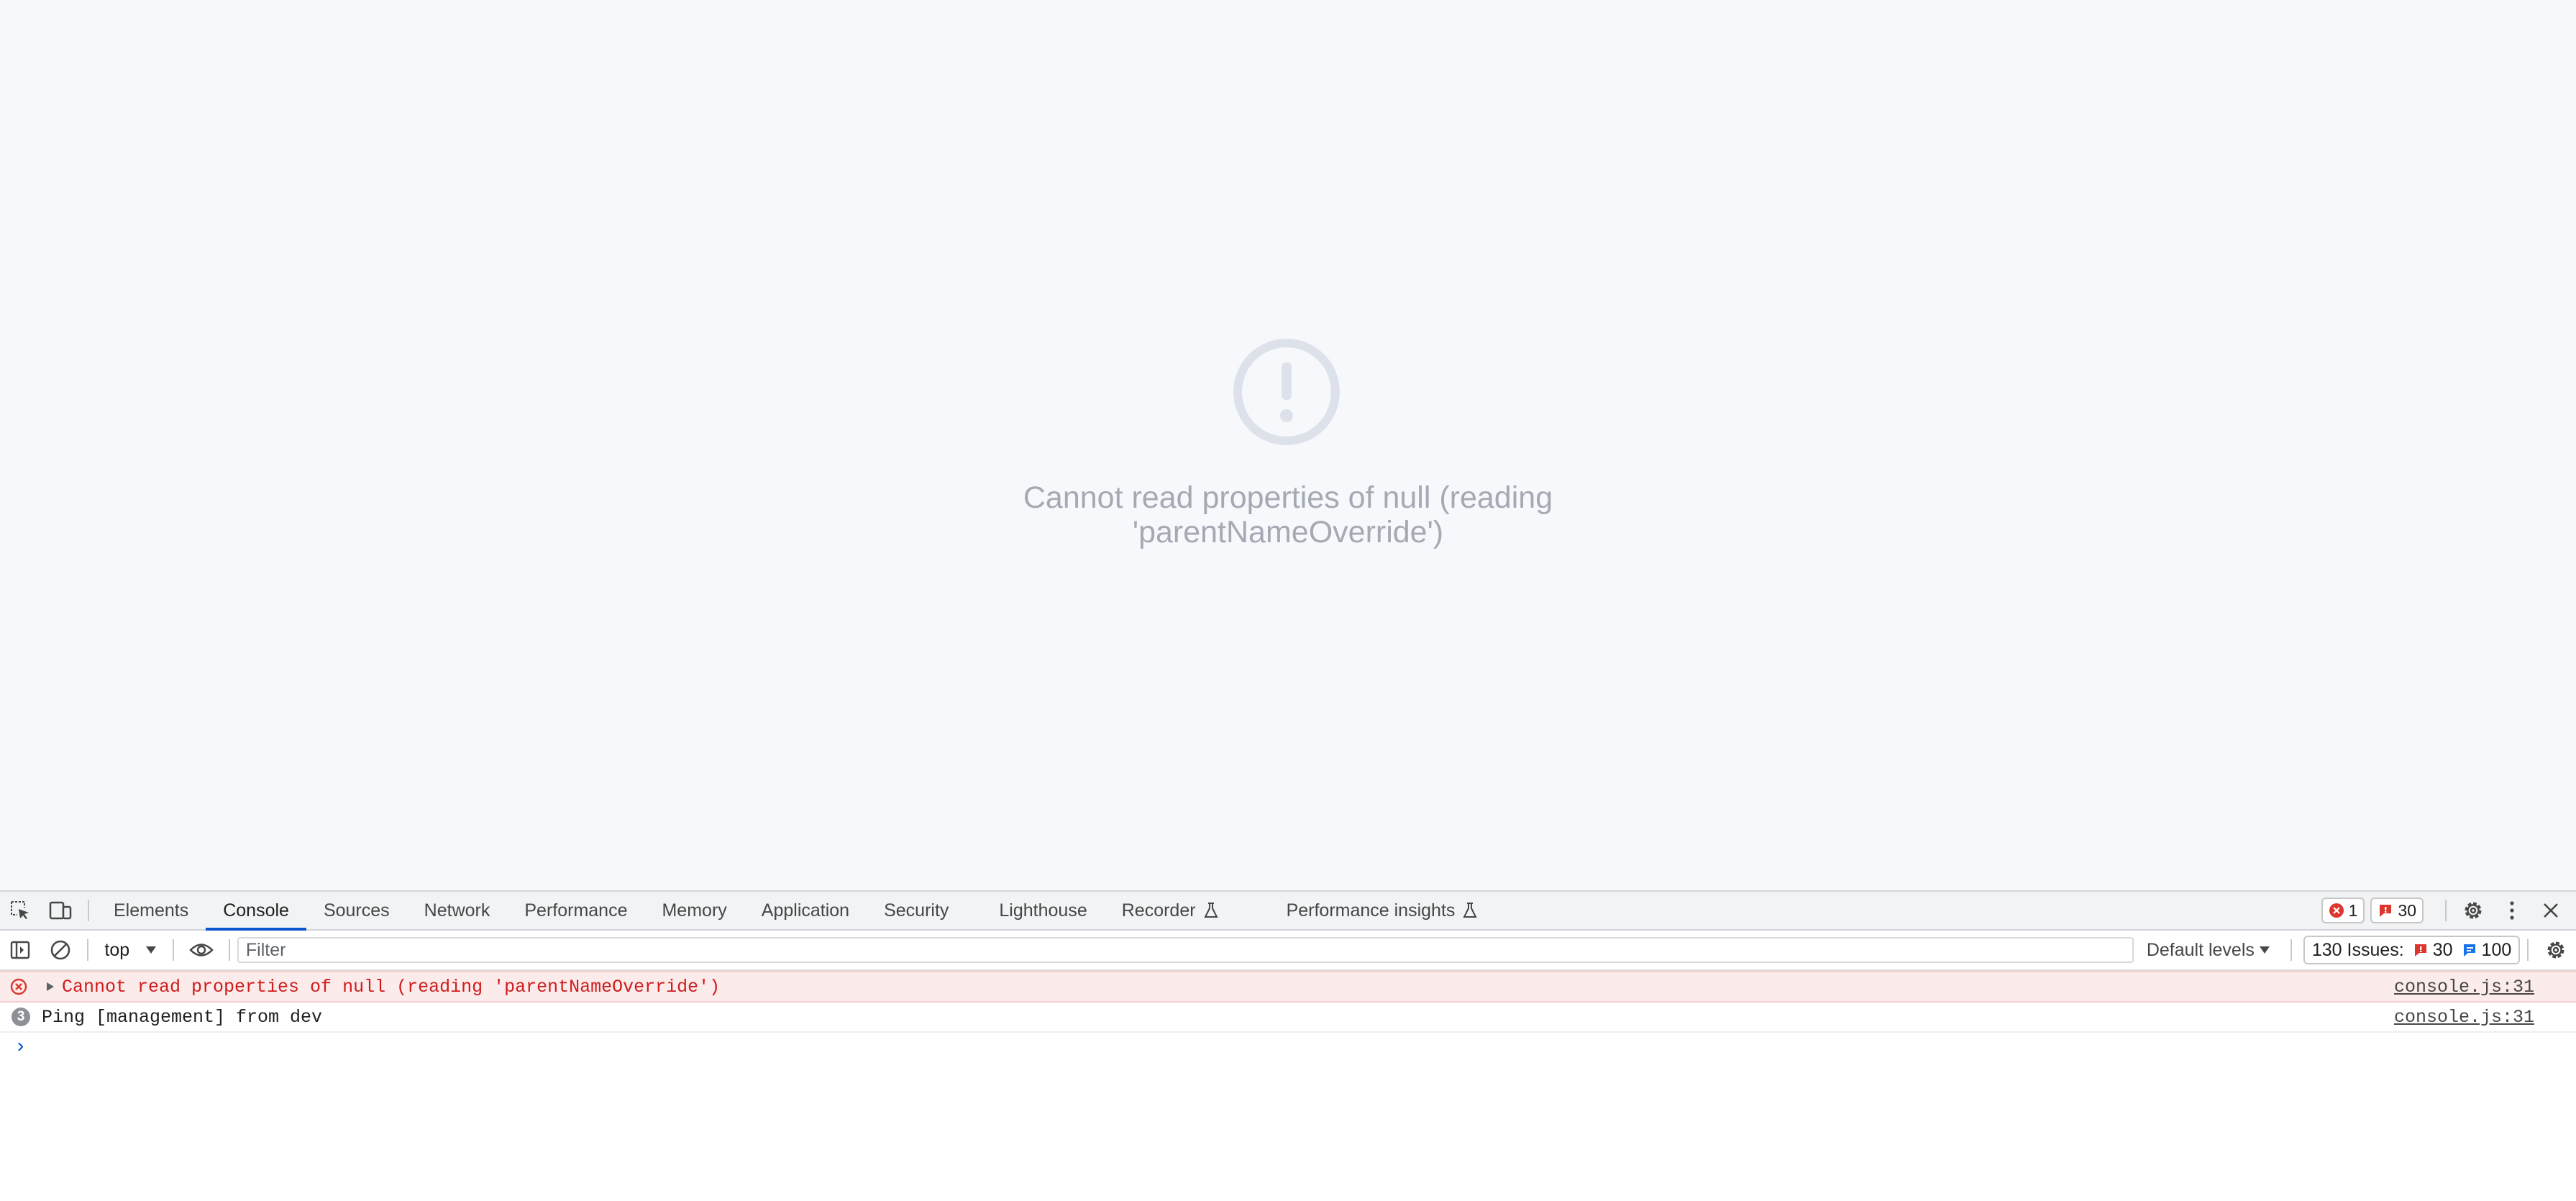 Image resolution: width=2576 pixels, height=1201 pixels. I want to click on inspect-element-icon, so click(20, 910).